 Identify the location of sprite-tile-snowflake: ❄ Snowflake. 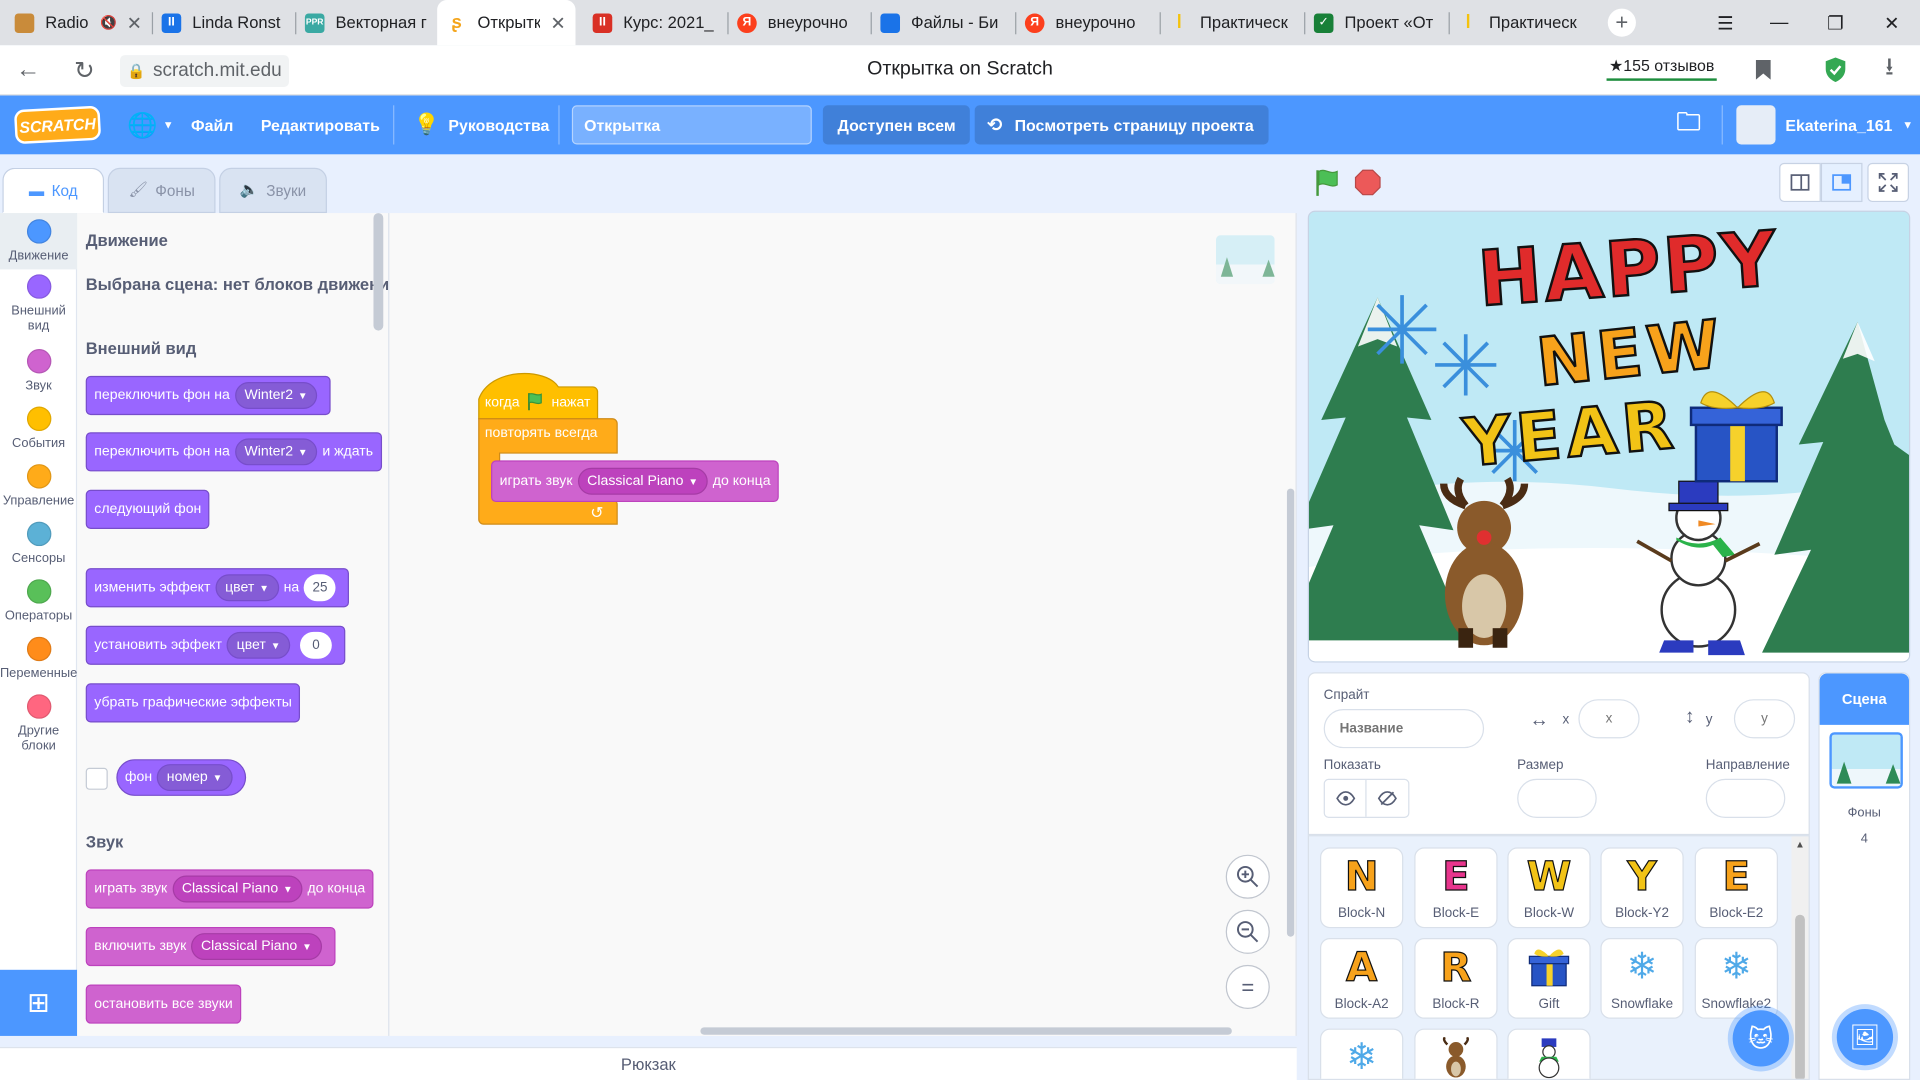
(1642, 978).